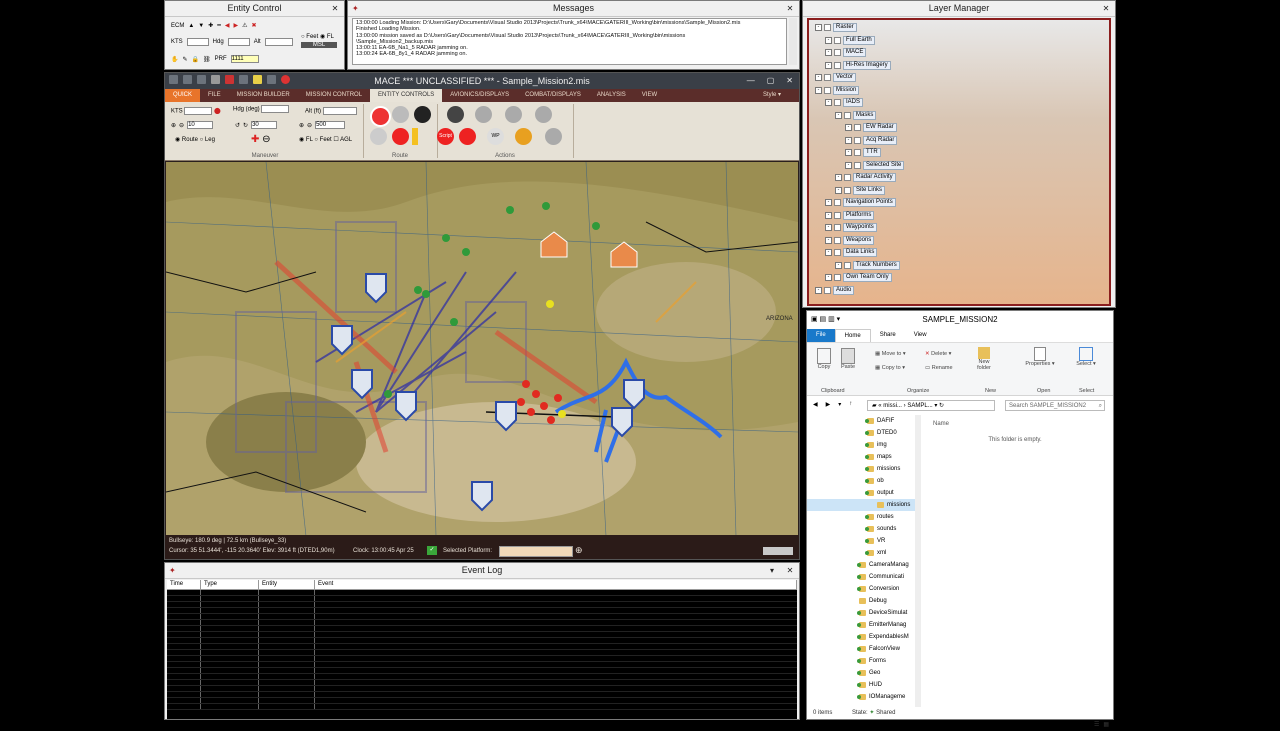 The width and height of the screenshot is (1280, 731). I want to click on tab-view: VIEW, so click(649, 95).